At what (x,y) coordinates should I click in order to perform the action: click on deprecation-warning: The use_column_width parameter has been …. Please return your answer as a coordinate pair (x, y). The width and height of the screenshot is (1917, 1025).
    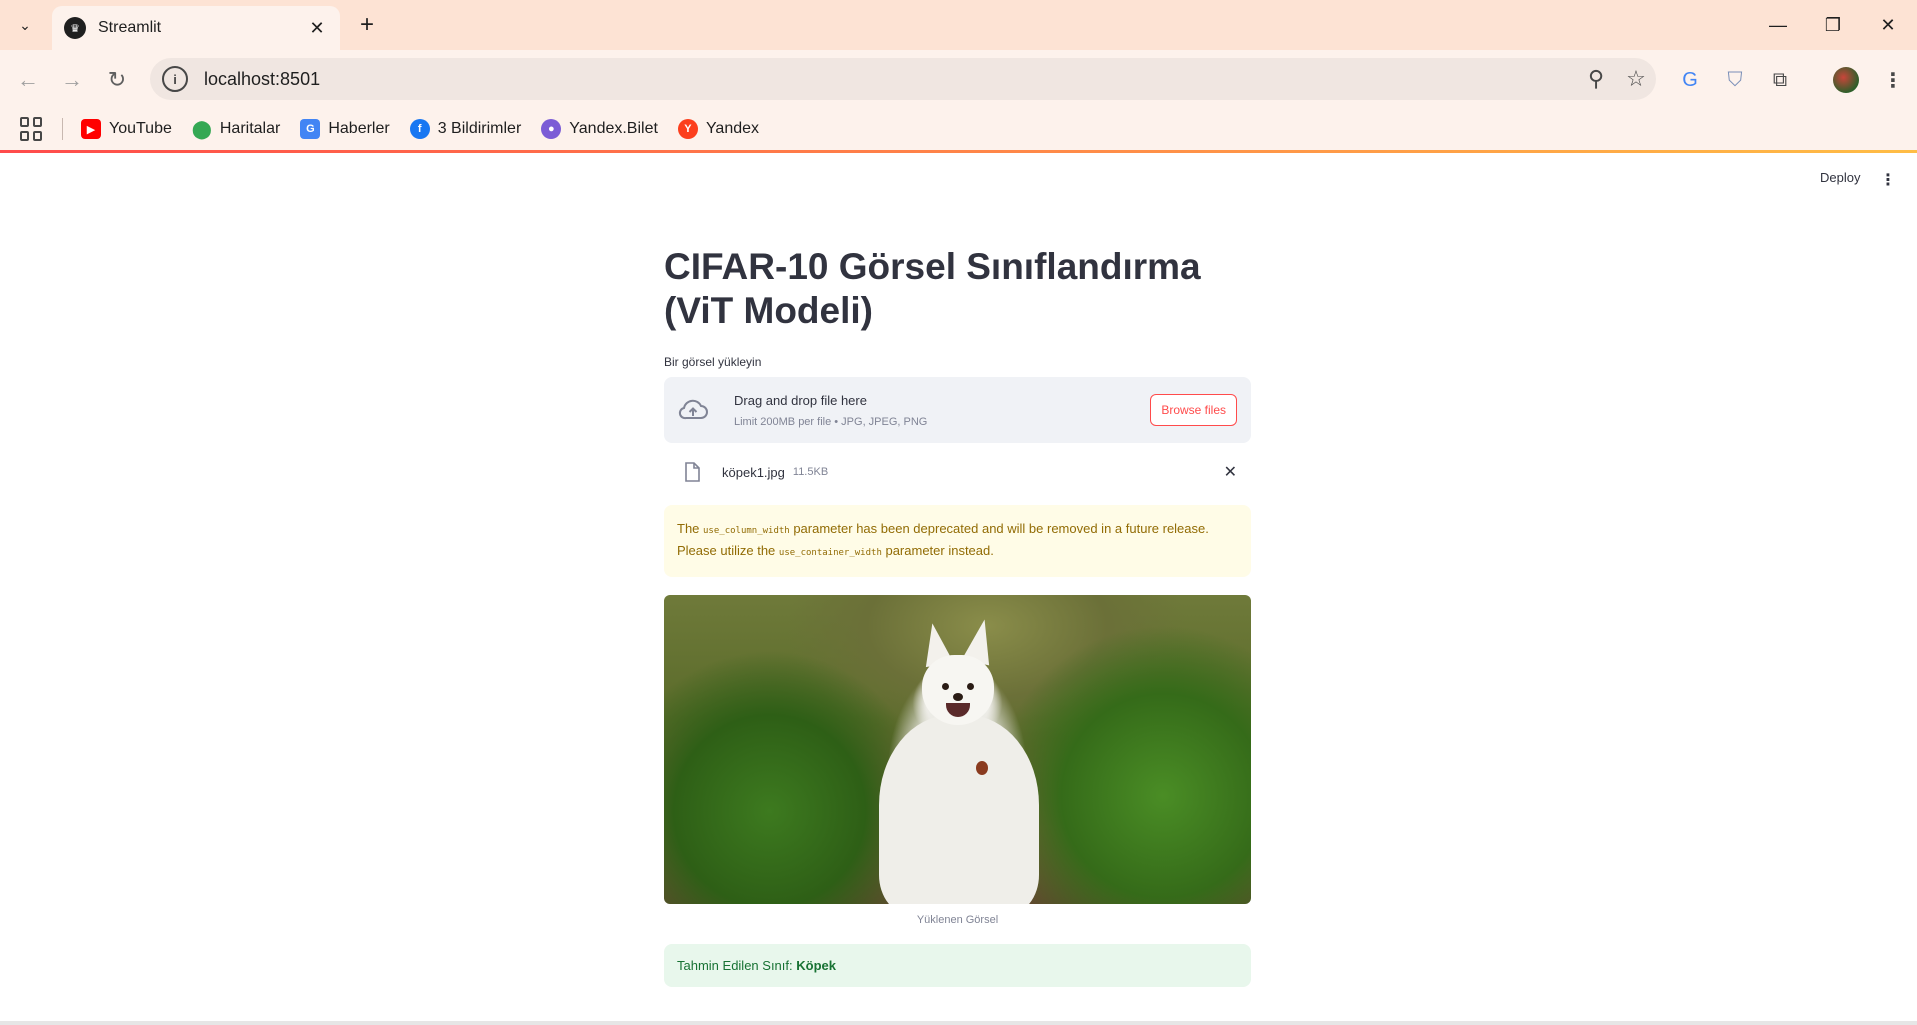
    Looking at the image, I should click on (957, 541).